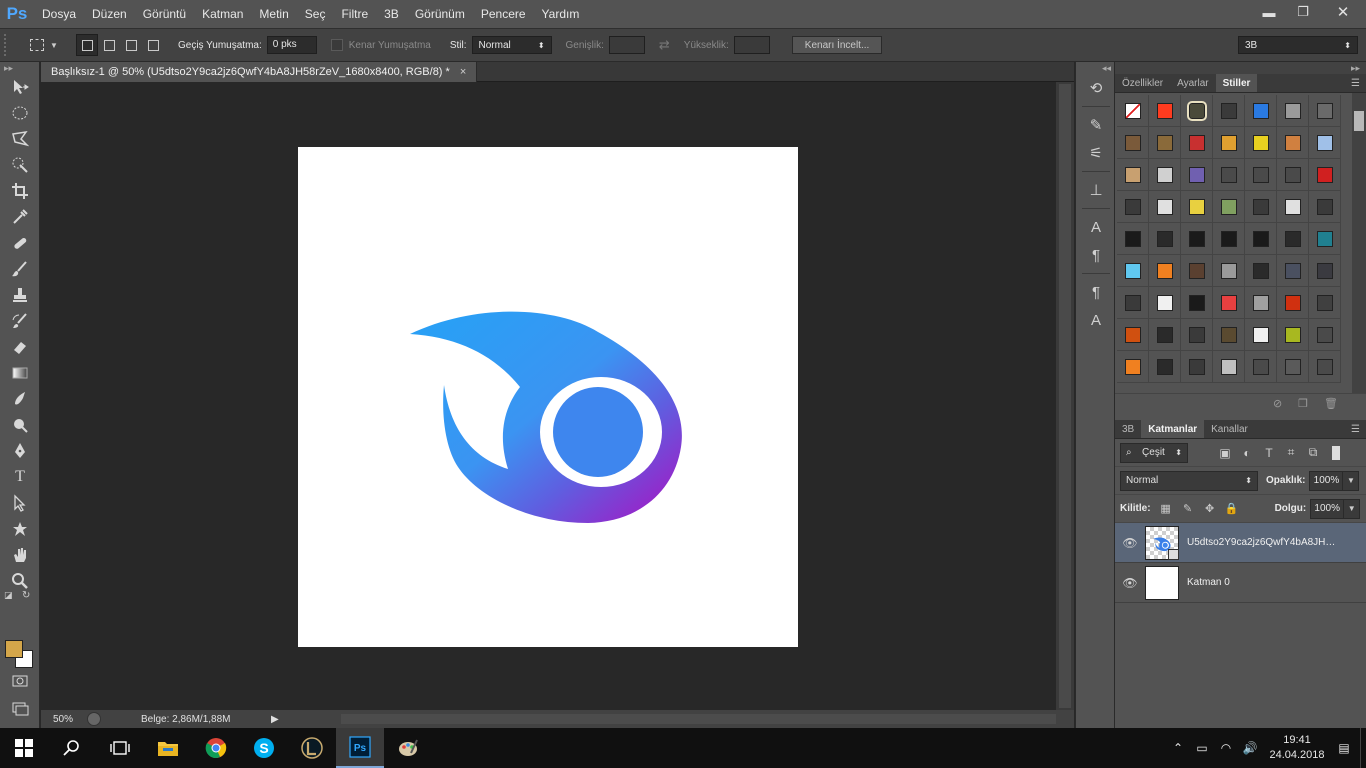 The image size is (1366, 768). I want to click on filter-smart-object-icon: ⧉, so click(1313, 452).